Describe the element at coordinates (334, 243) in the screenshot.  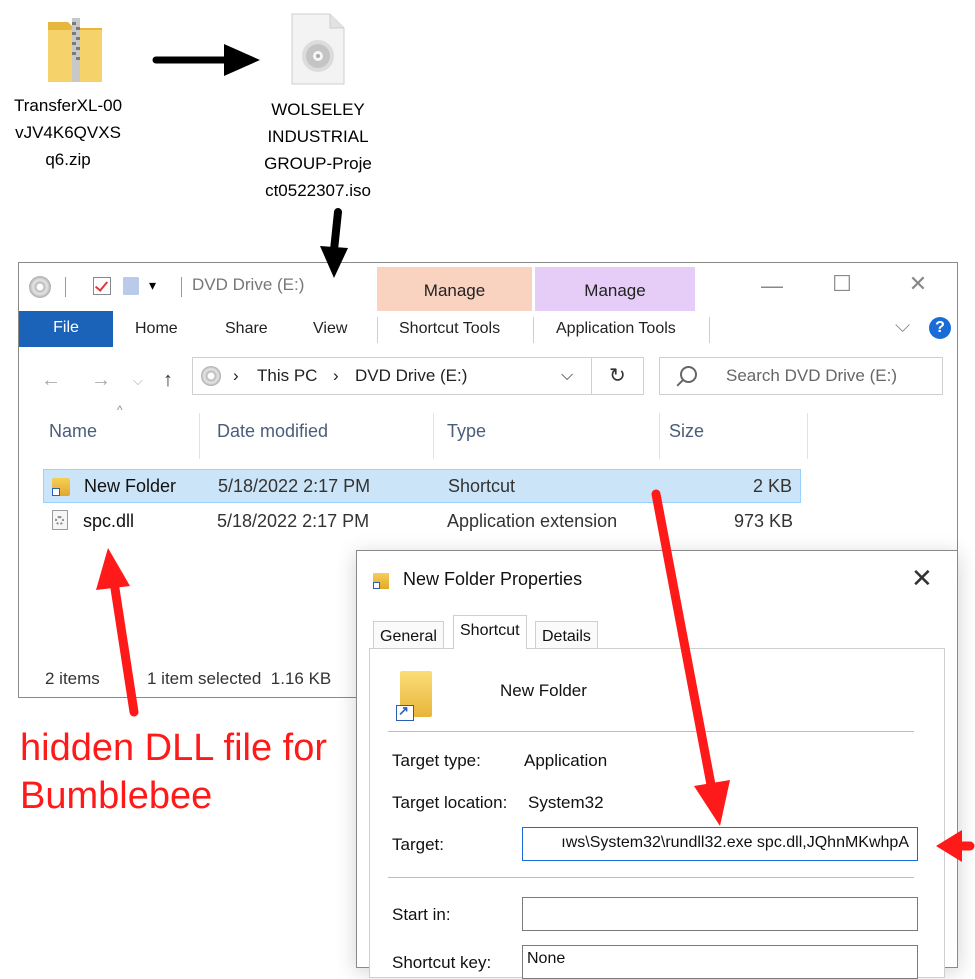
I see `arrow-down-icon` at that location.